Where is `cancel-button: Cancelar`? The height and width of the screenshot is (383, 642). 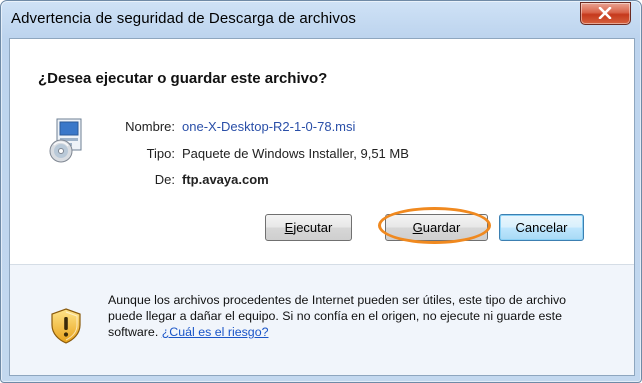
cancel-button: Cancelar is located at coordinates (541, 227).